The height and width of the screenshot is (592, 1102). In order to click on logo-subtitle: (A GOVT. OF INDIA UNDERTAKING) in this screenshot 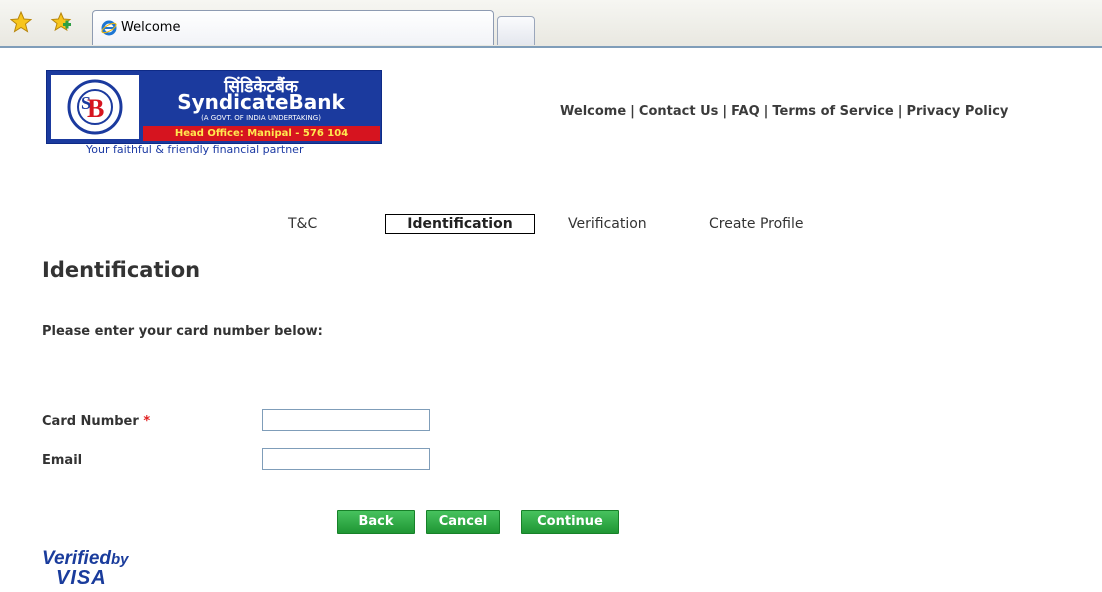, I will do `click(261, 118)`.